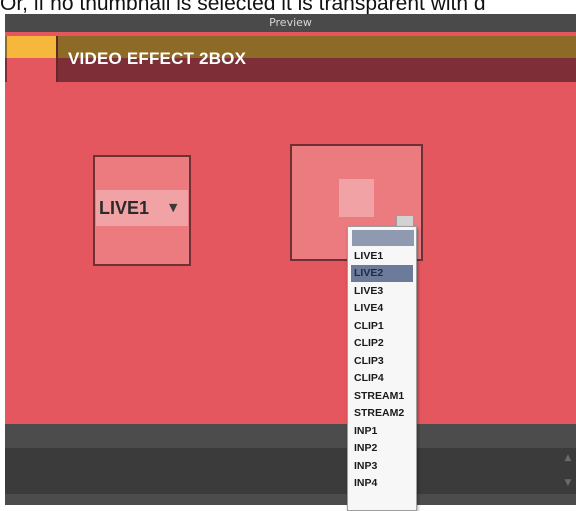 The width and height of the screenshot is (576, 511). What do you see at coordinates (124, 208) in the screenshot?
I see `box1-source-label: LIVE1` at bounding box center [124, 208].